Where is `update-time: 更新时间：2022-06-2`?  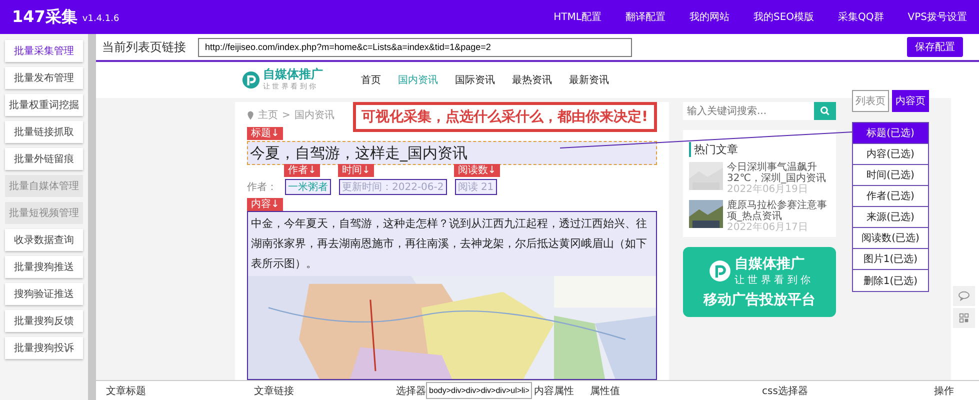
update-time: 更新时间：2022-06-2 is located at coordinates (393, 187).